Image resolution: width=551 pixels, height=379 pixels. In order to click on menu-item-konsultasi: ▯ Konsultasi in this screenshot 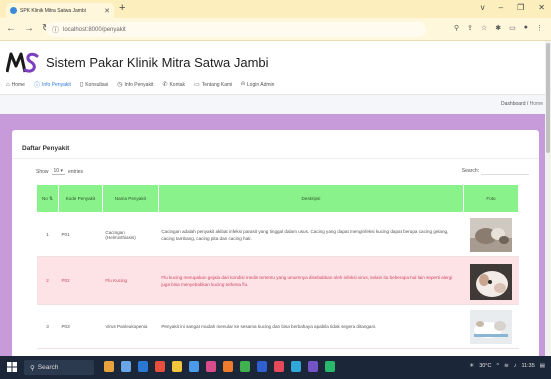, I will do `click(93, 85)`.